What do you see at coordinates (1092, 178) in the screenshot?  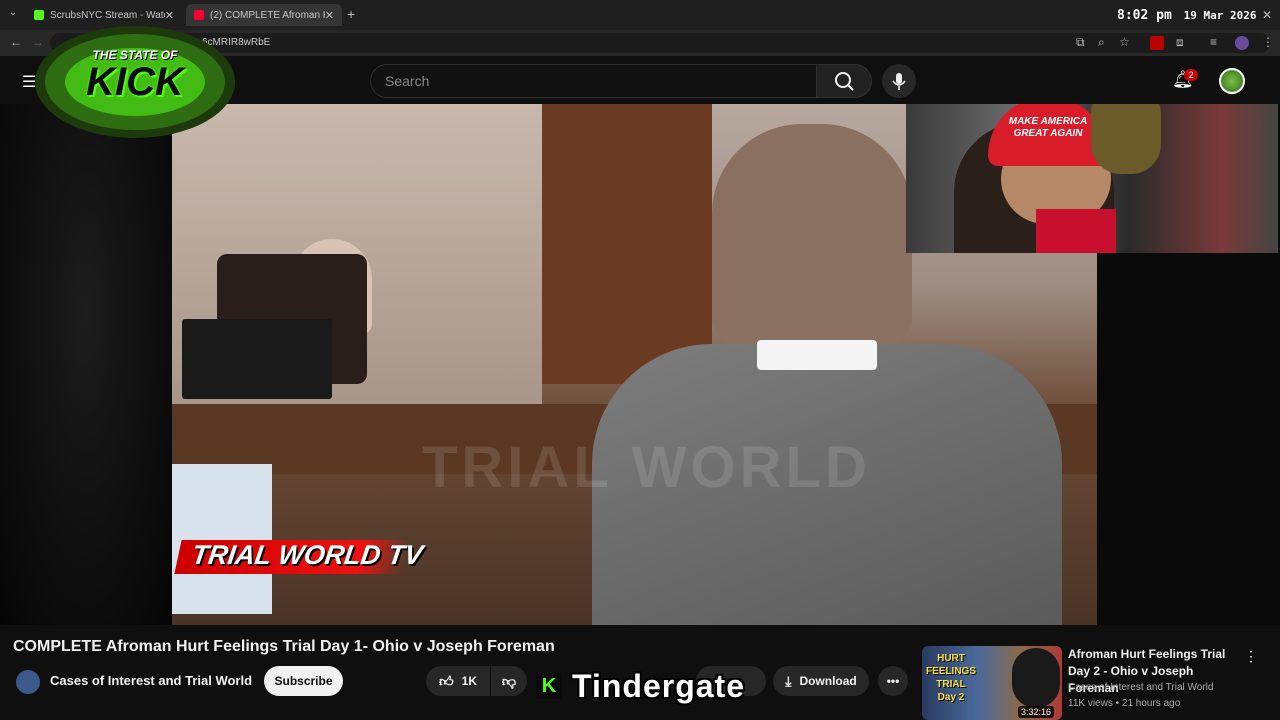 I see `streamer-webcam: MAKE AMERICA GREAT AGAIN` at bounding box center [1092, 178].